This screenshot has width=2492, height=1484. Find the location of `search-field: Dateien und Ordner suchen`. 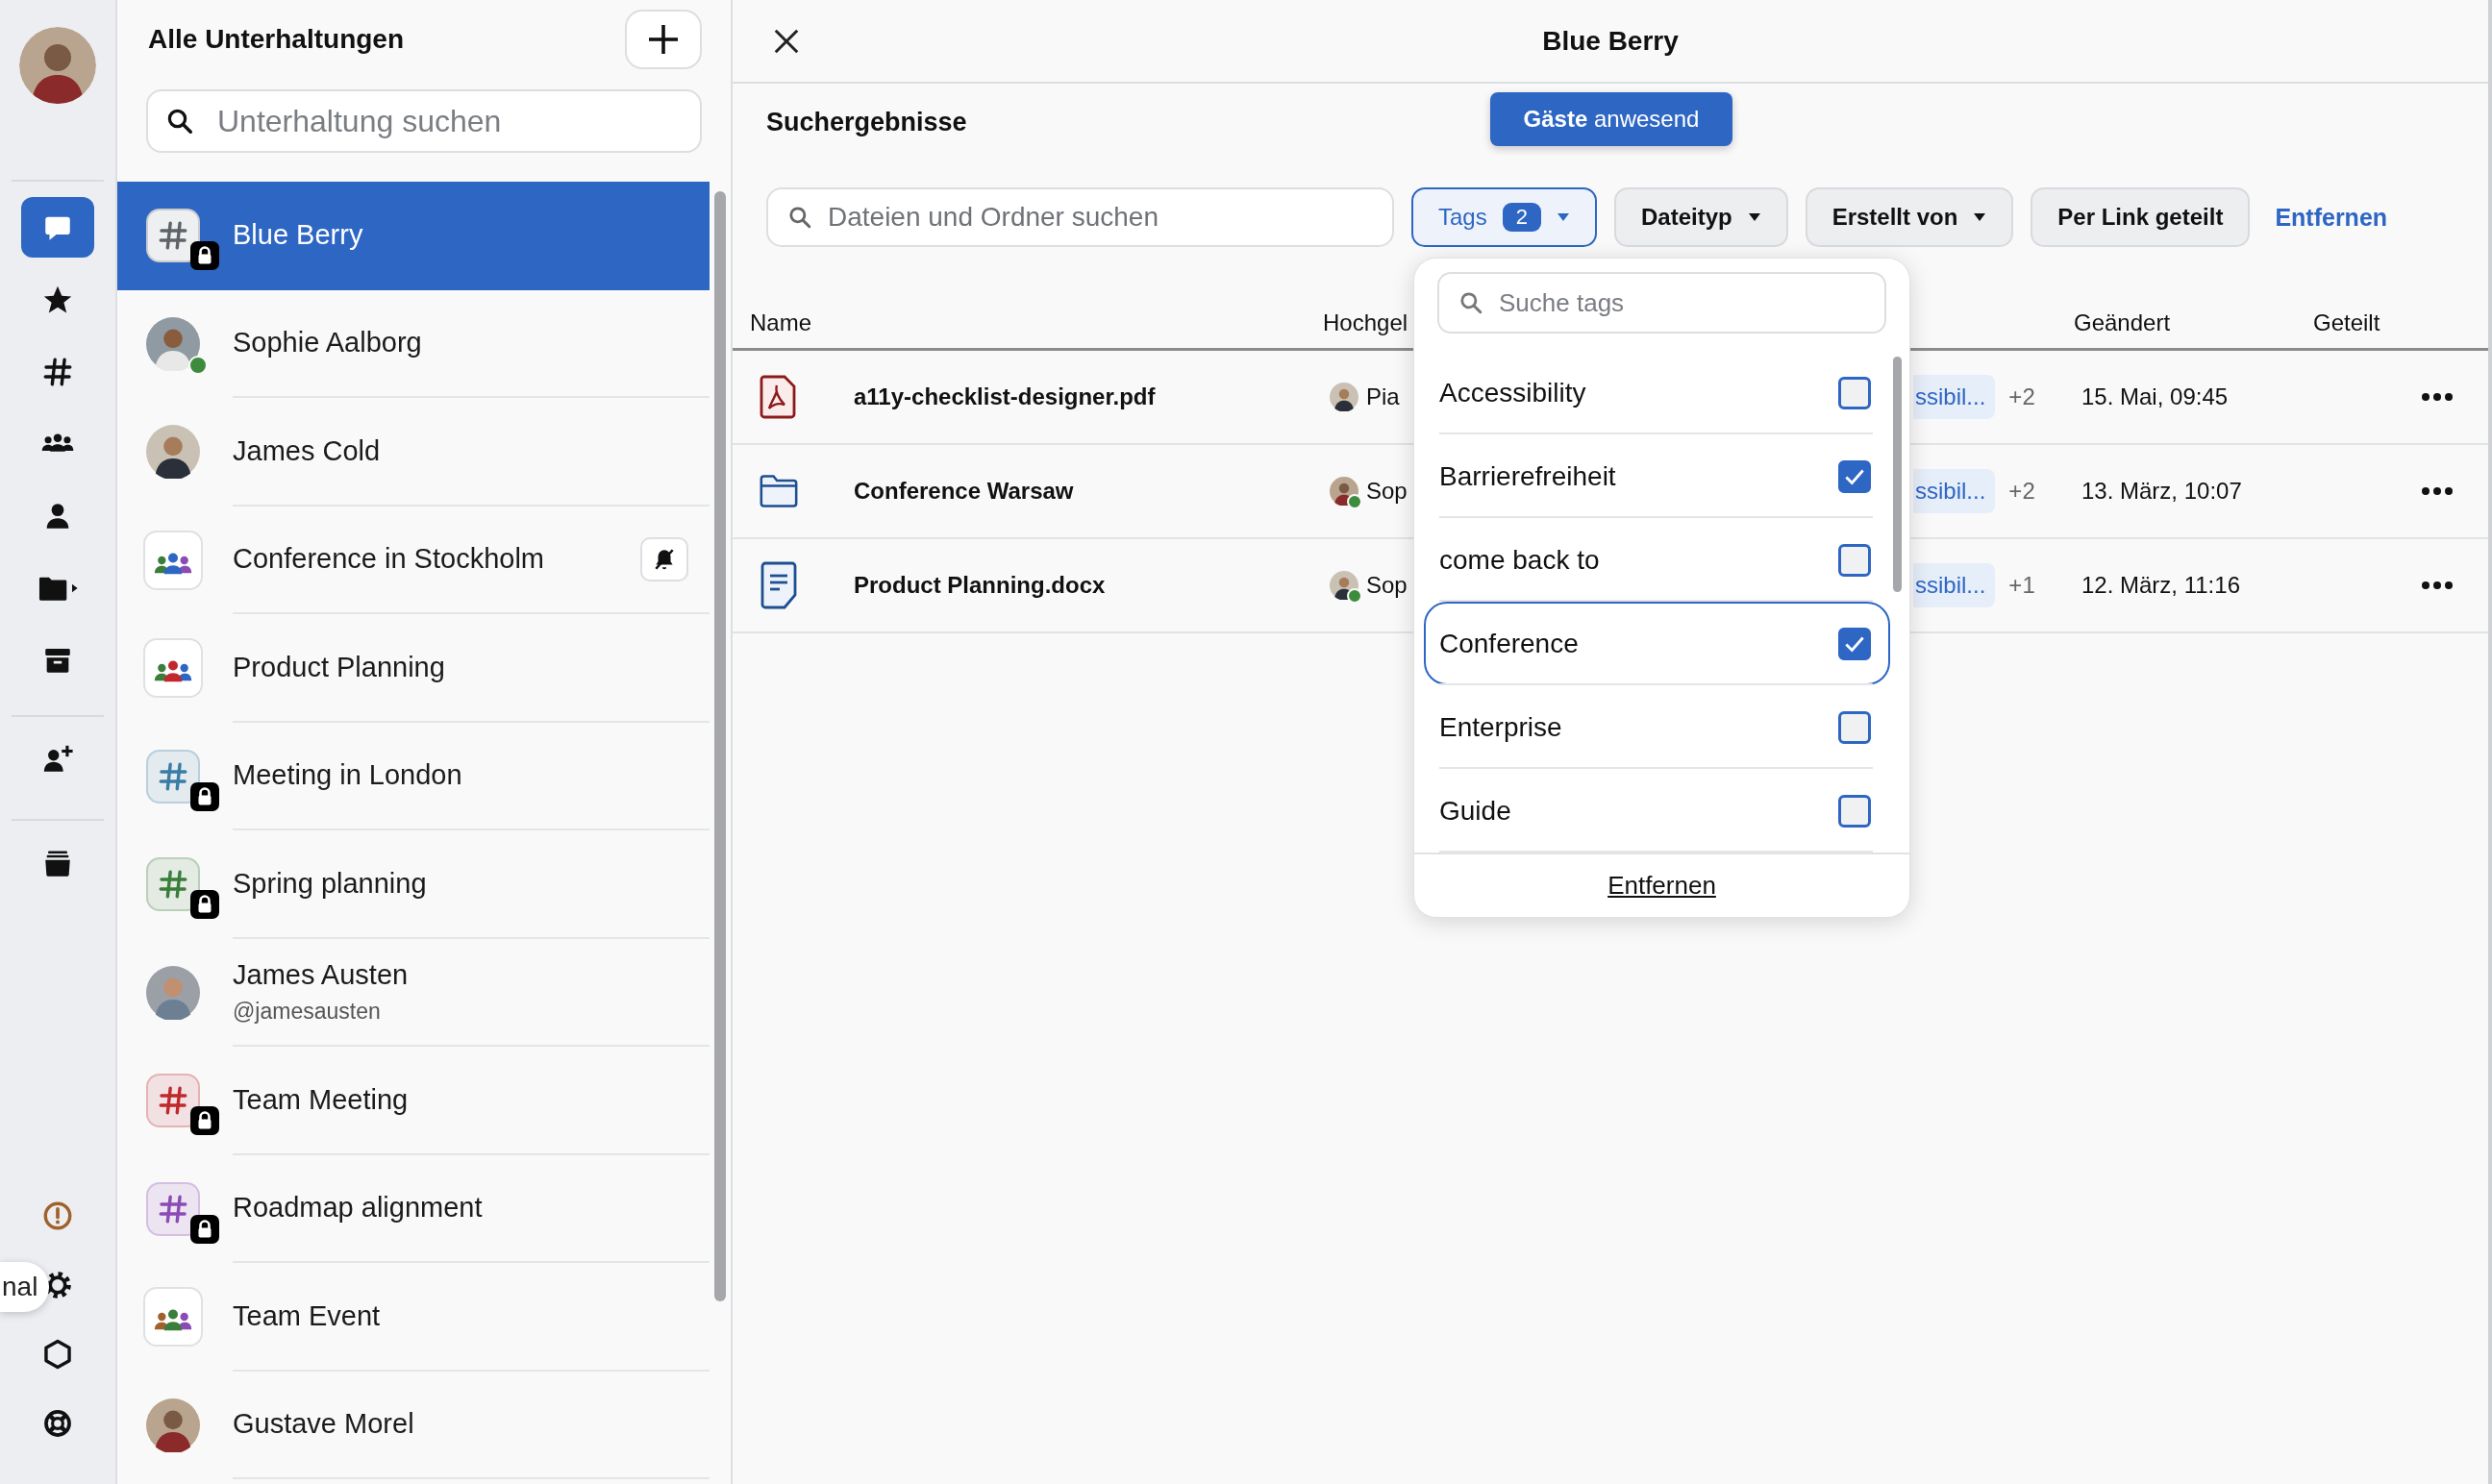

search-field: Dateien und Ordner suchen is located at coordinates (1080, 217).